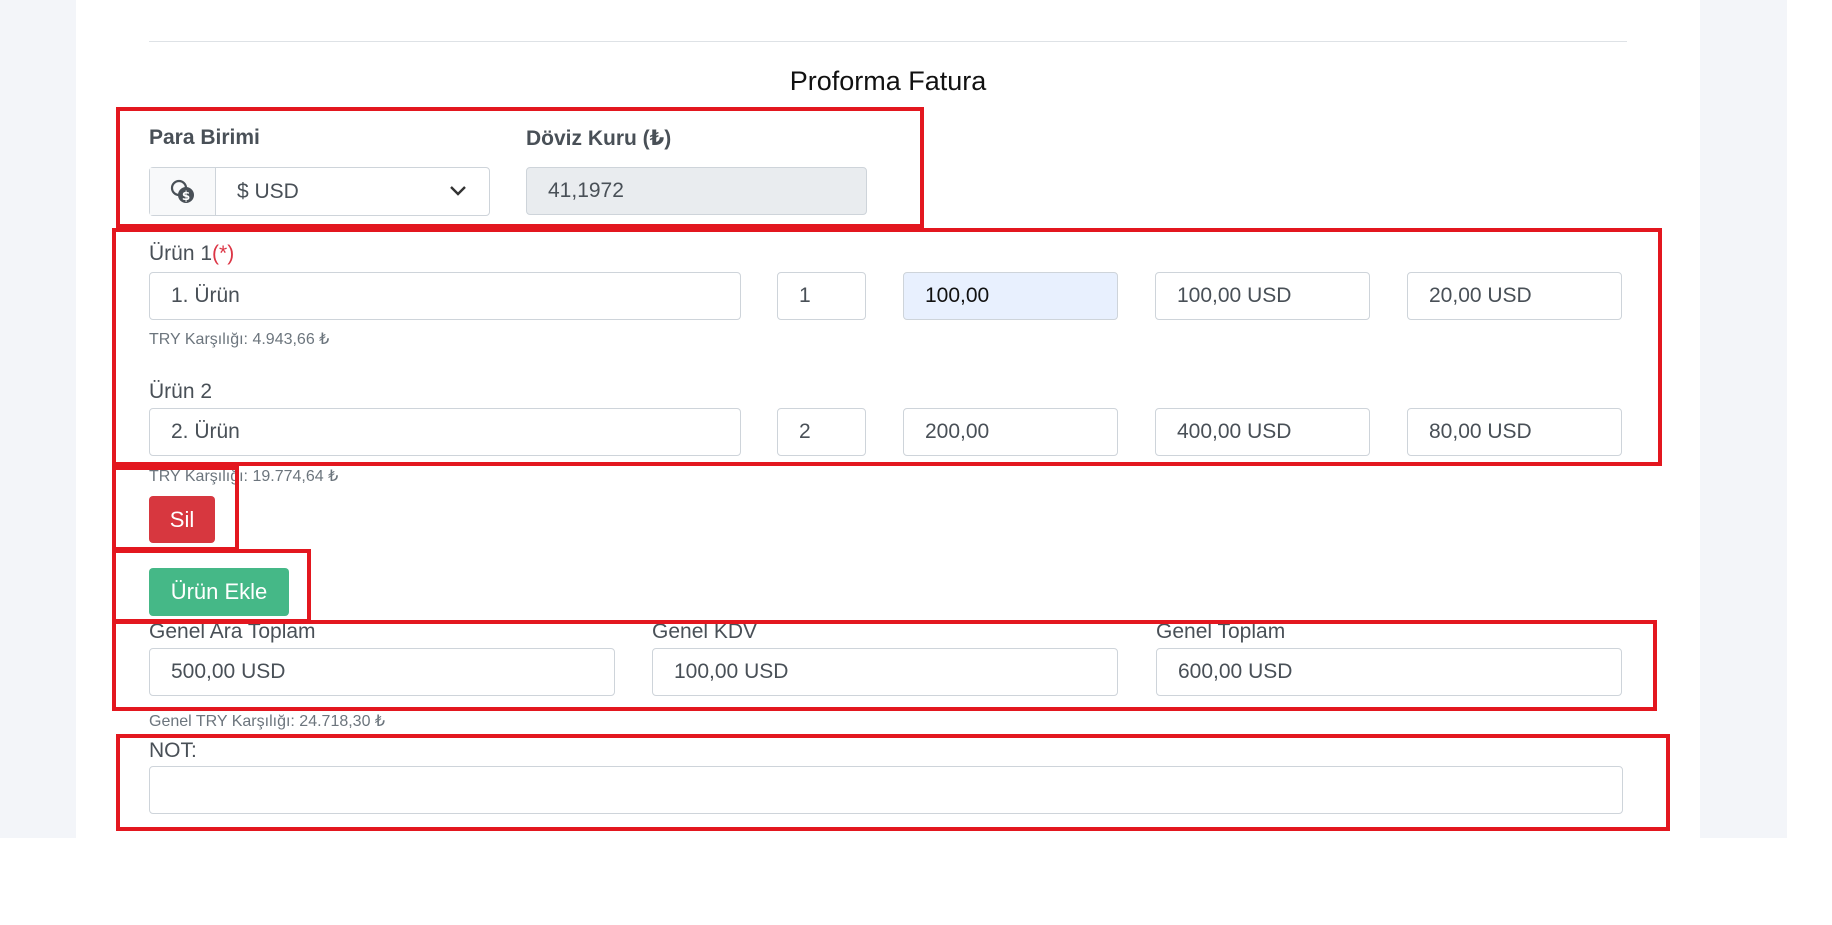 The width and height of the screenshot is (1832, 925). What do you see at coordinates (1514, 432) in the screenshot?
I see `product-2-vat-field: 80,00 USD` at bounding box center [1514, 432].